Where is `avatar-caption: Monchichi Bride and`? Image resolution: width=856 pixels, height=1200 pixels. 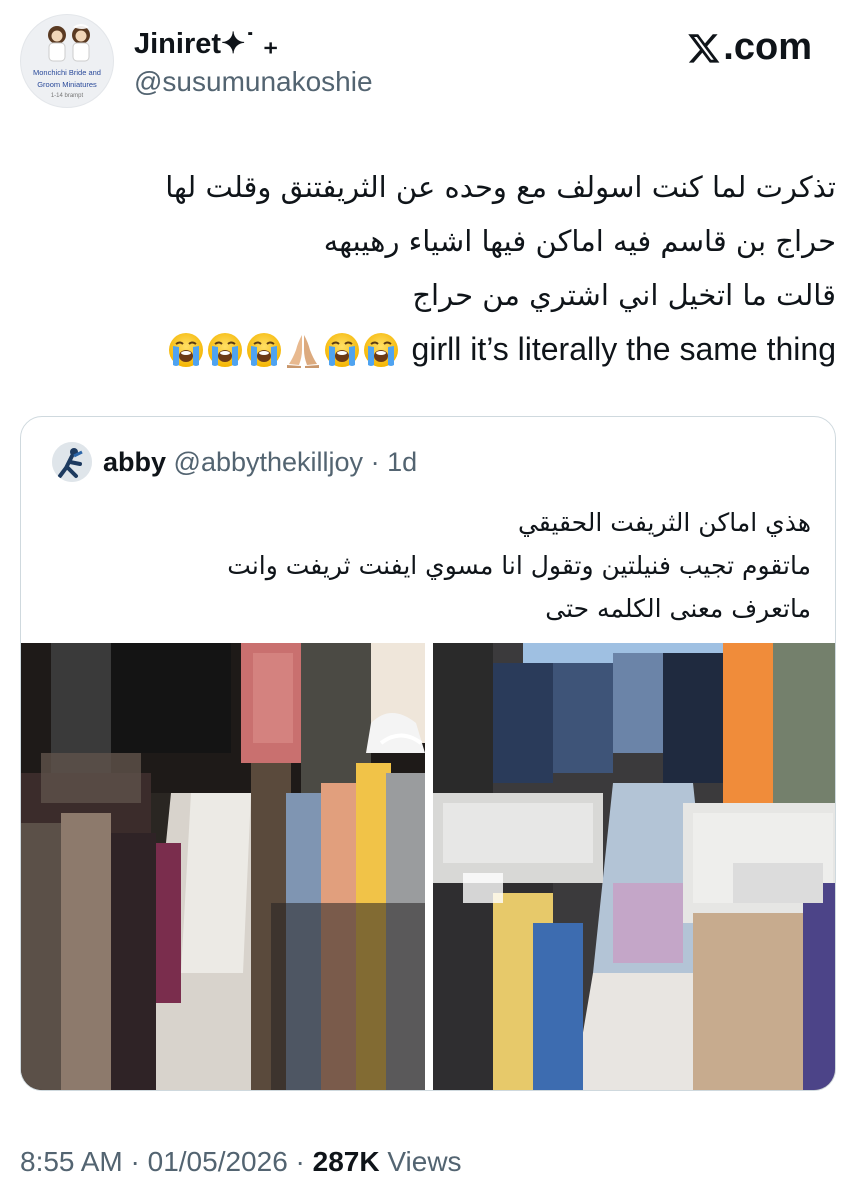
avatar-caption: Monchichi Bride and is located at coordinates (67, 72).